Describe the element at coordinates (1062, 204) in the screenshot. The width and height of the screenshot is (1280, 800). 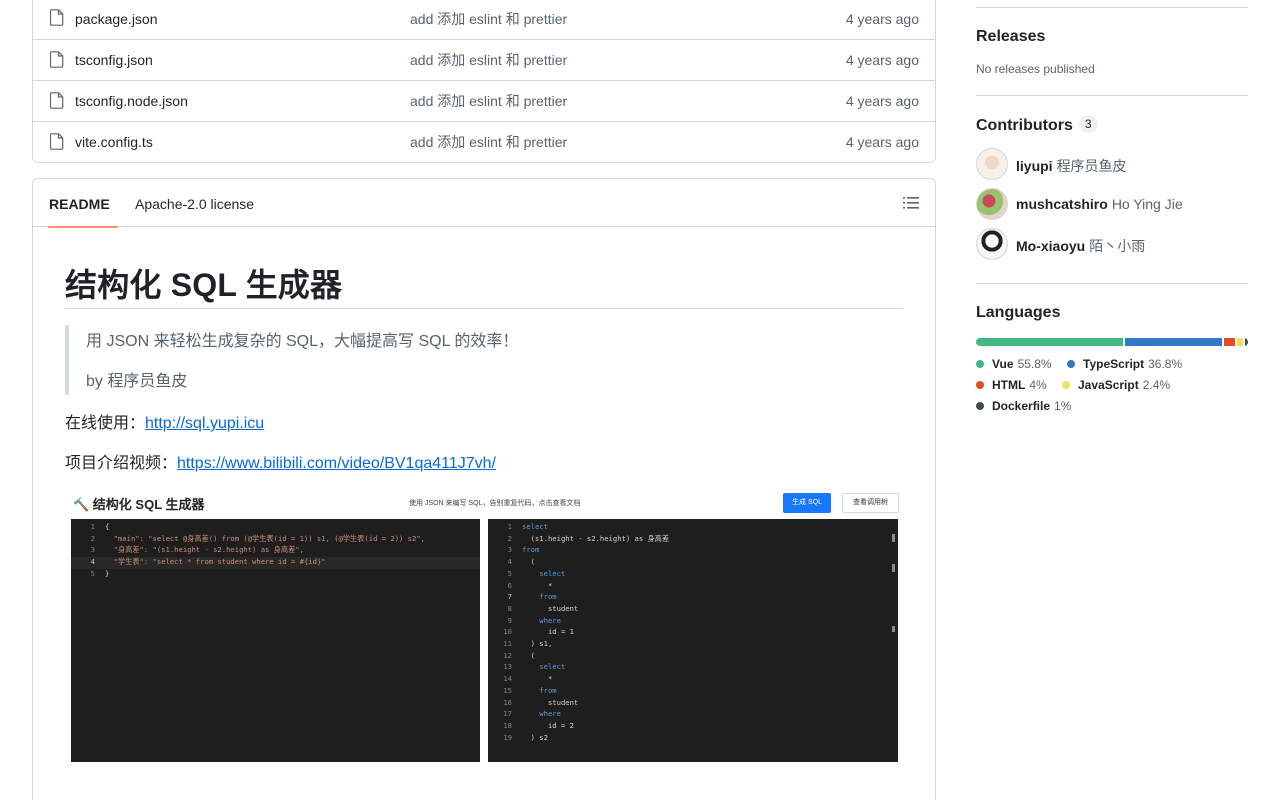
I see `contributor-login: mushcatshiro` at that location.